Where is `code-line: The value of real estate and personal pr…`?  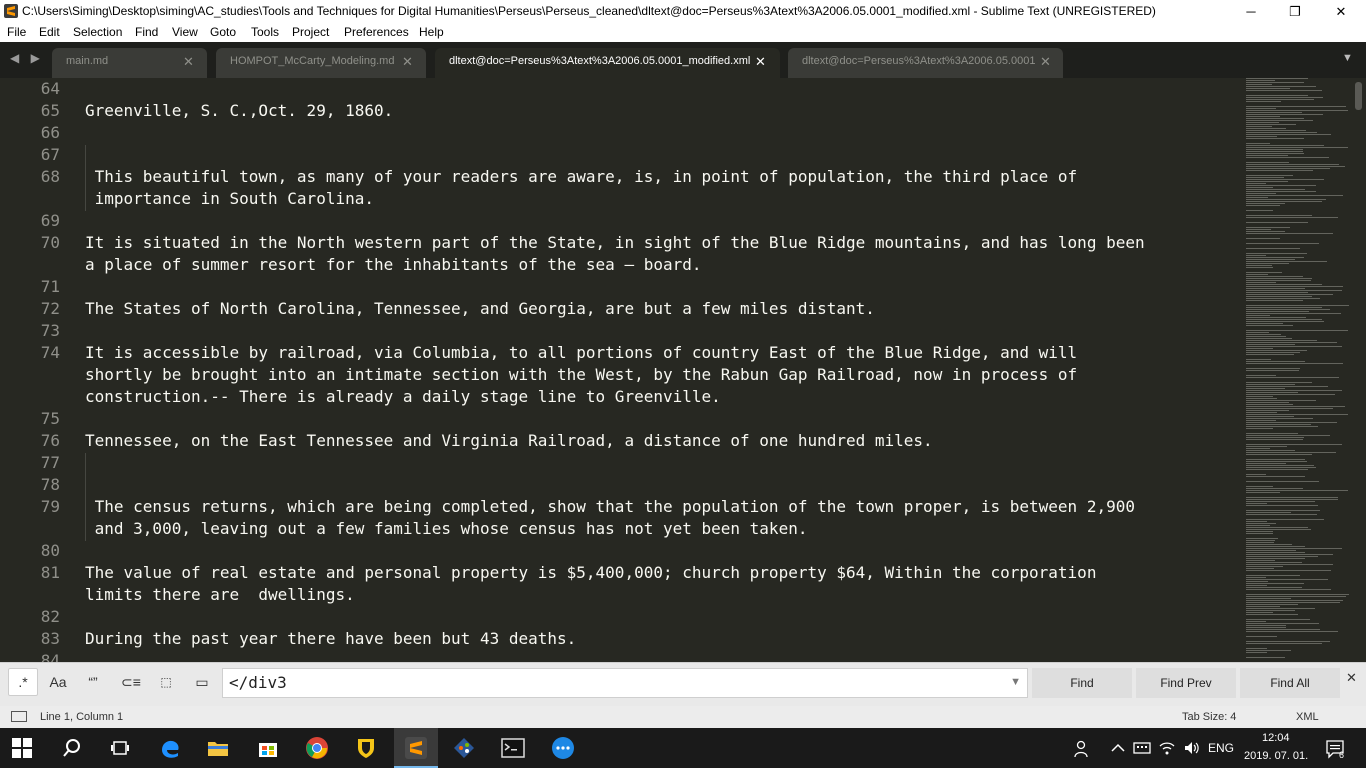
code-line: The value of real estate and personal pr… is located at coordinates (591, 572).